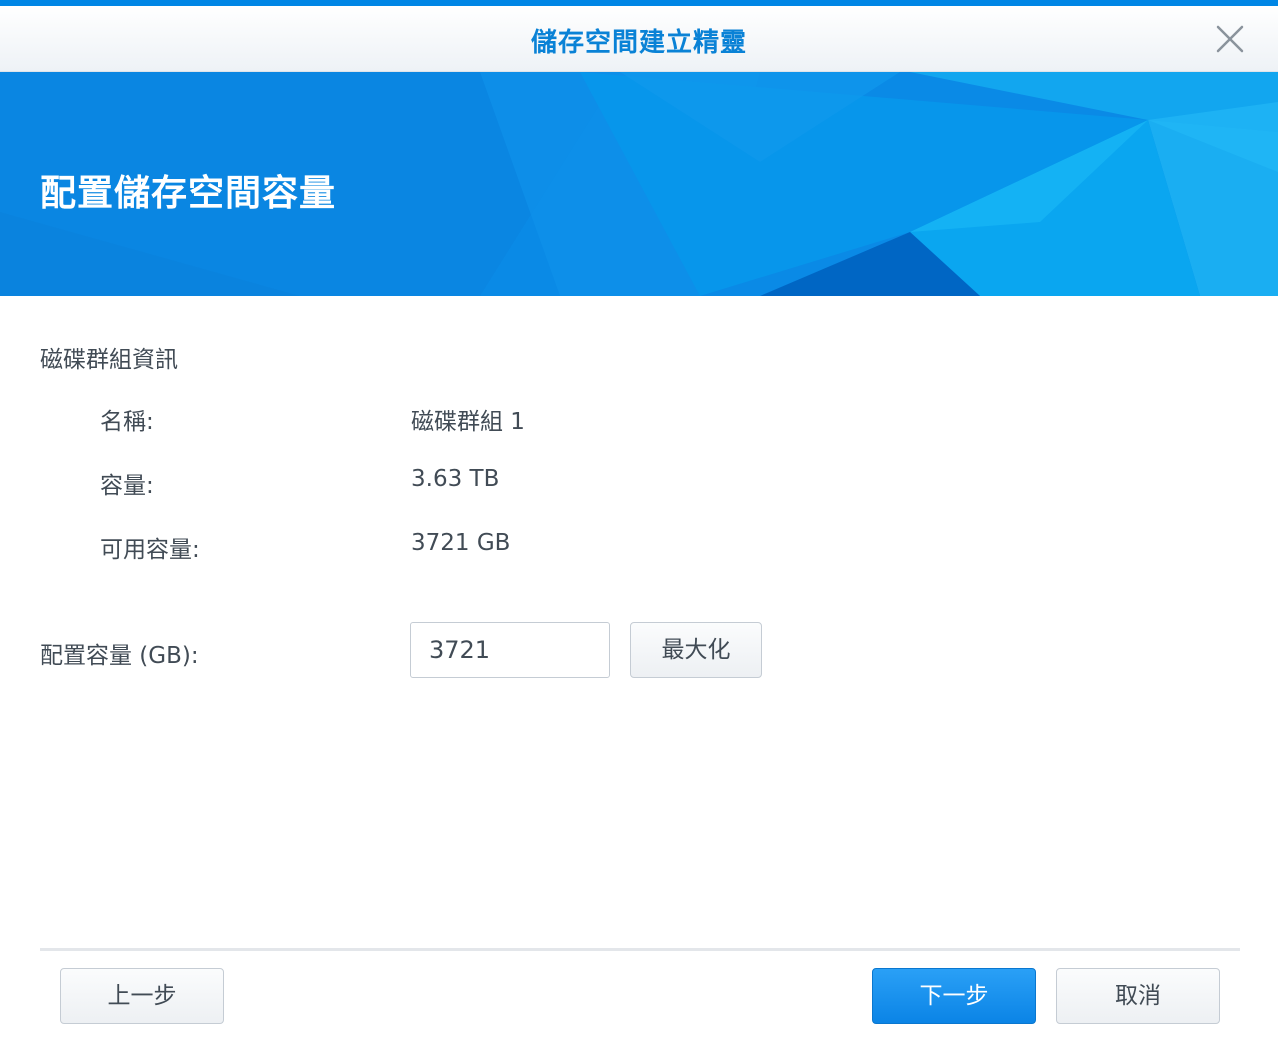 This screenshot has width=1278, height=1040. Describe the element at coordinates (639, 547) in the screenshot. I see `info-row-available-capacity: 可用容量: 3721 GB` at that location.